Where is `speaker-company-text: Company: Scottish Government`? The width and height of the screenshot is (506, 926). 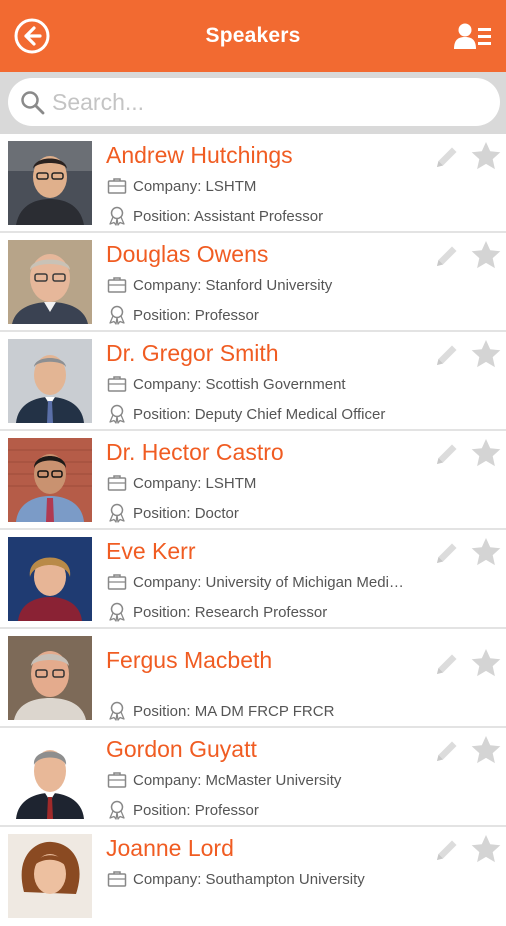 speaker-company-text: Company: Scottish Government is located at coordinates (239, 384).